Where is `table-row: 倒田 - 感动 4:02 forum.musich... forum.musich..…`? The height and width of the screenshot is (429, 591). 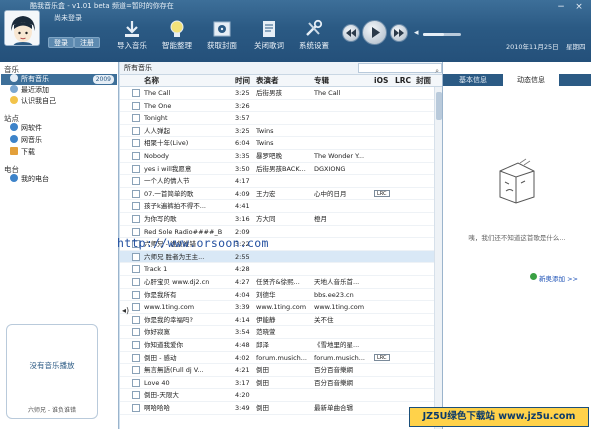
table-row: 倒田 - 感动 4:02 forum.musich... forum.musich..… is located at coordinates (277, 358).